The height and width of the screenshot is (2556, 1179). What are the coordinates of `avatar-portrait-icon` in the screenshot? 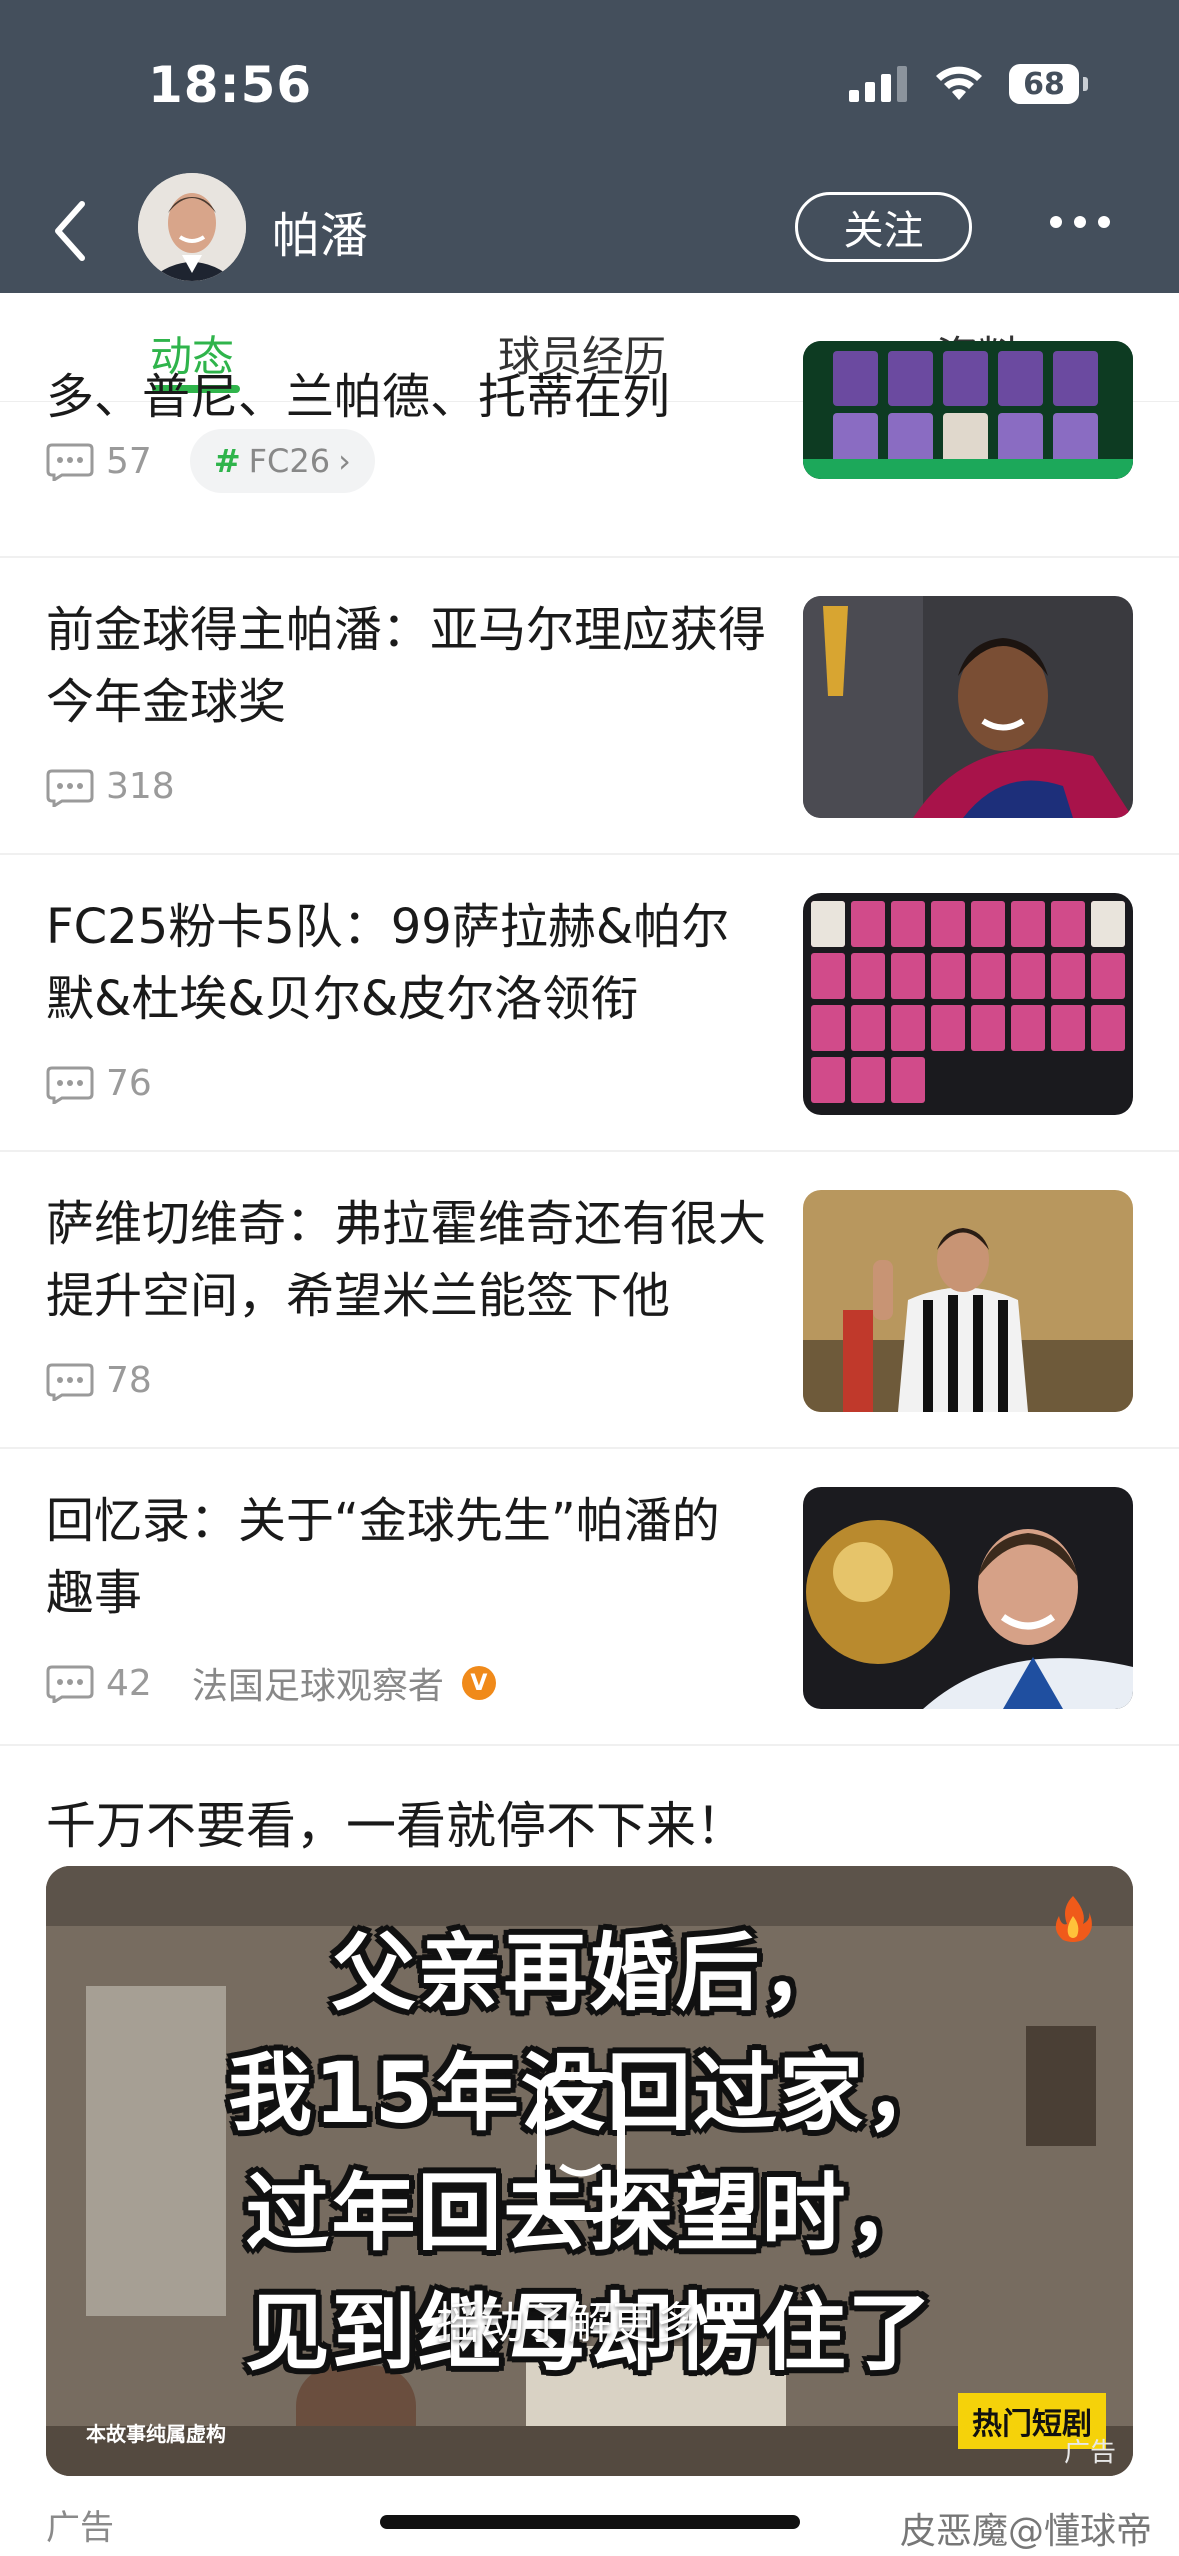 It's located at (192, 227).